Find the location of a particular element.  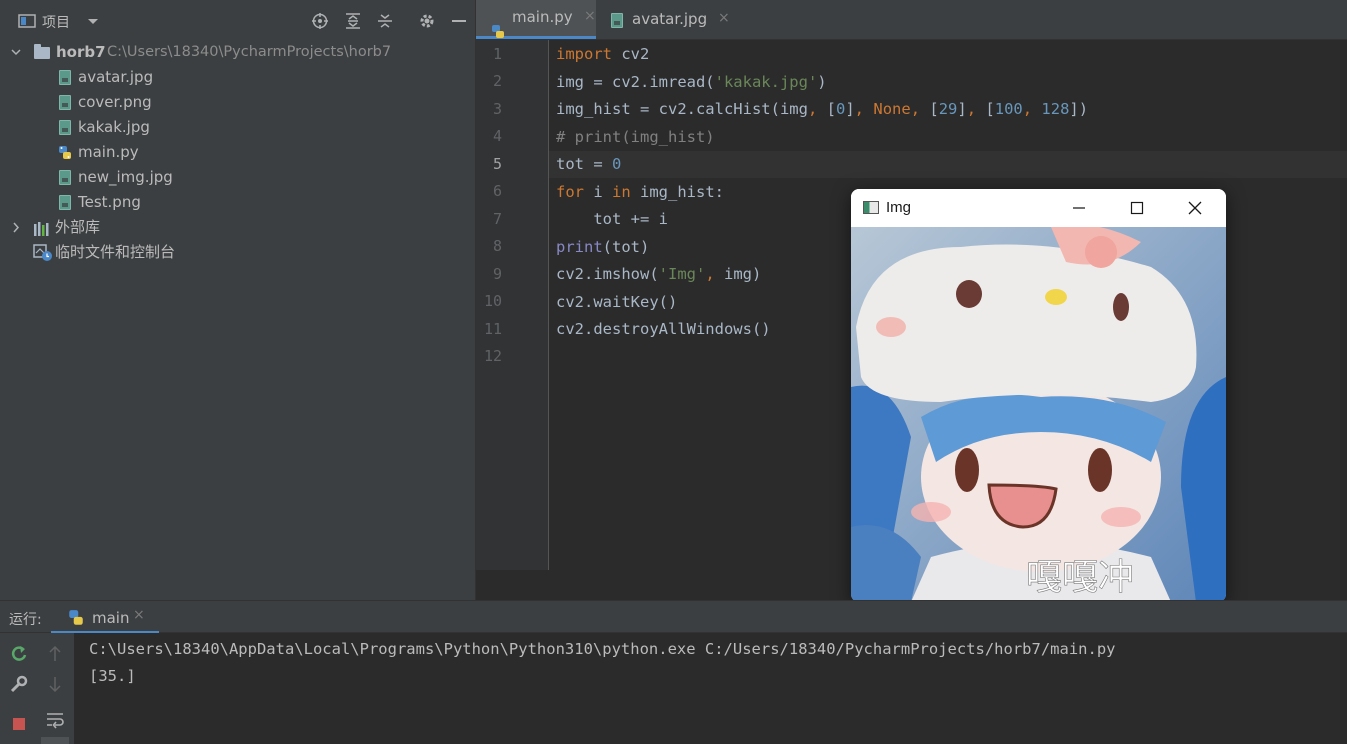

tree-item-scratches: 临时文件和控制台 is located at coordinates (237, 252).